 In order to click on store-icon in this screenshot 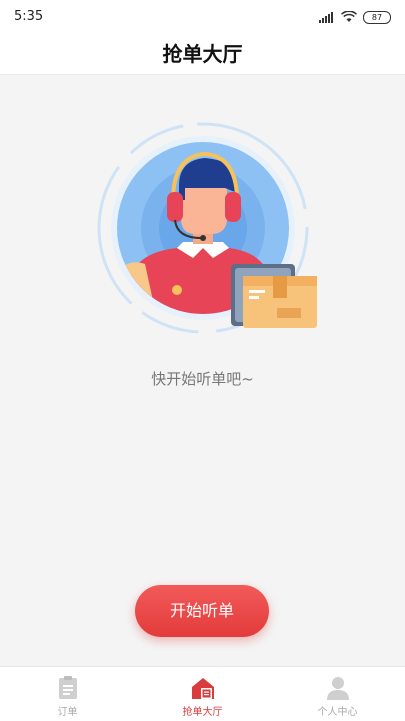, I will do `click(202, 688)`.